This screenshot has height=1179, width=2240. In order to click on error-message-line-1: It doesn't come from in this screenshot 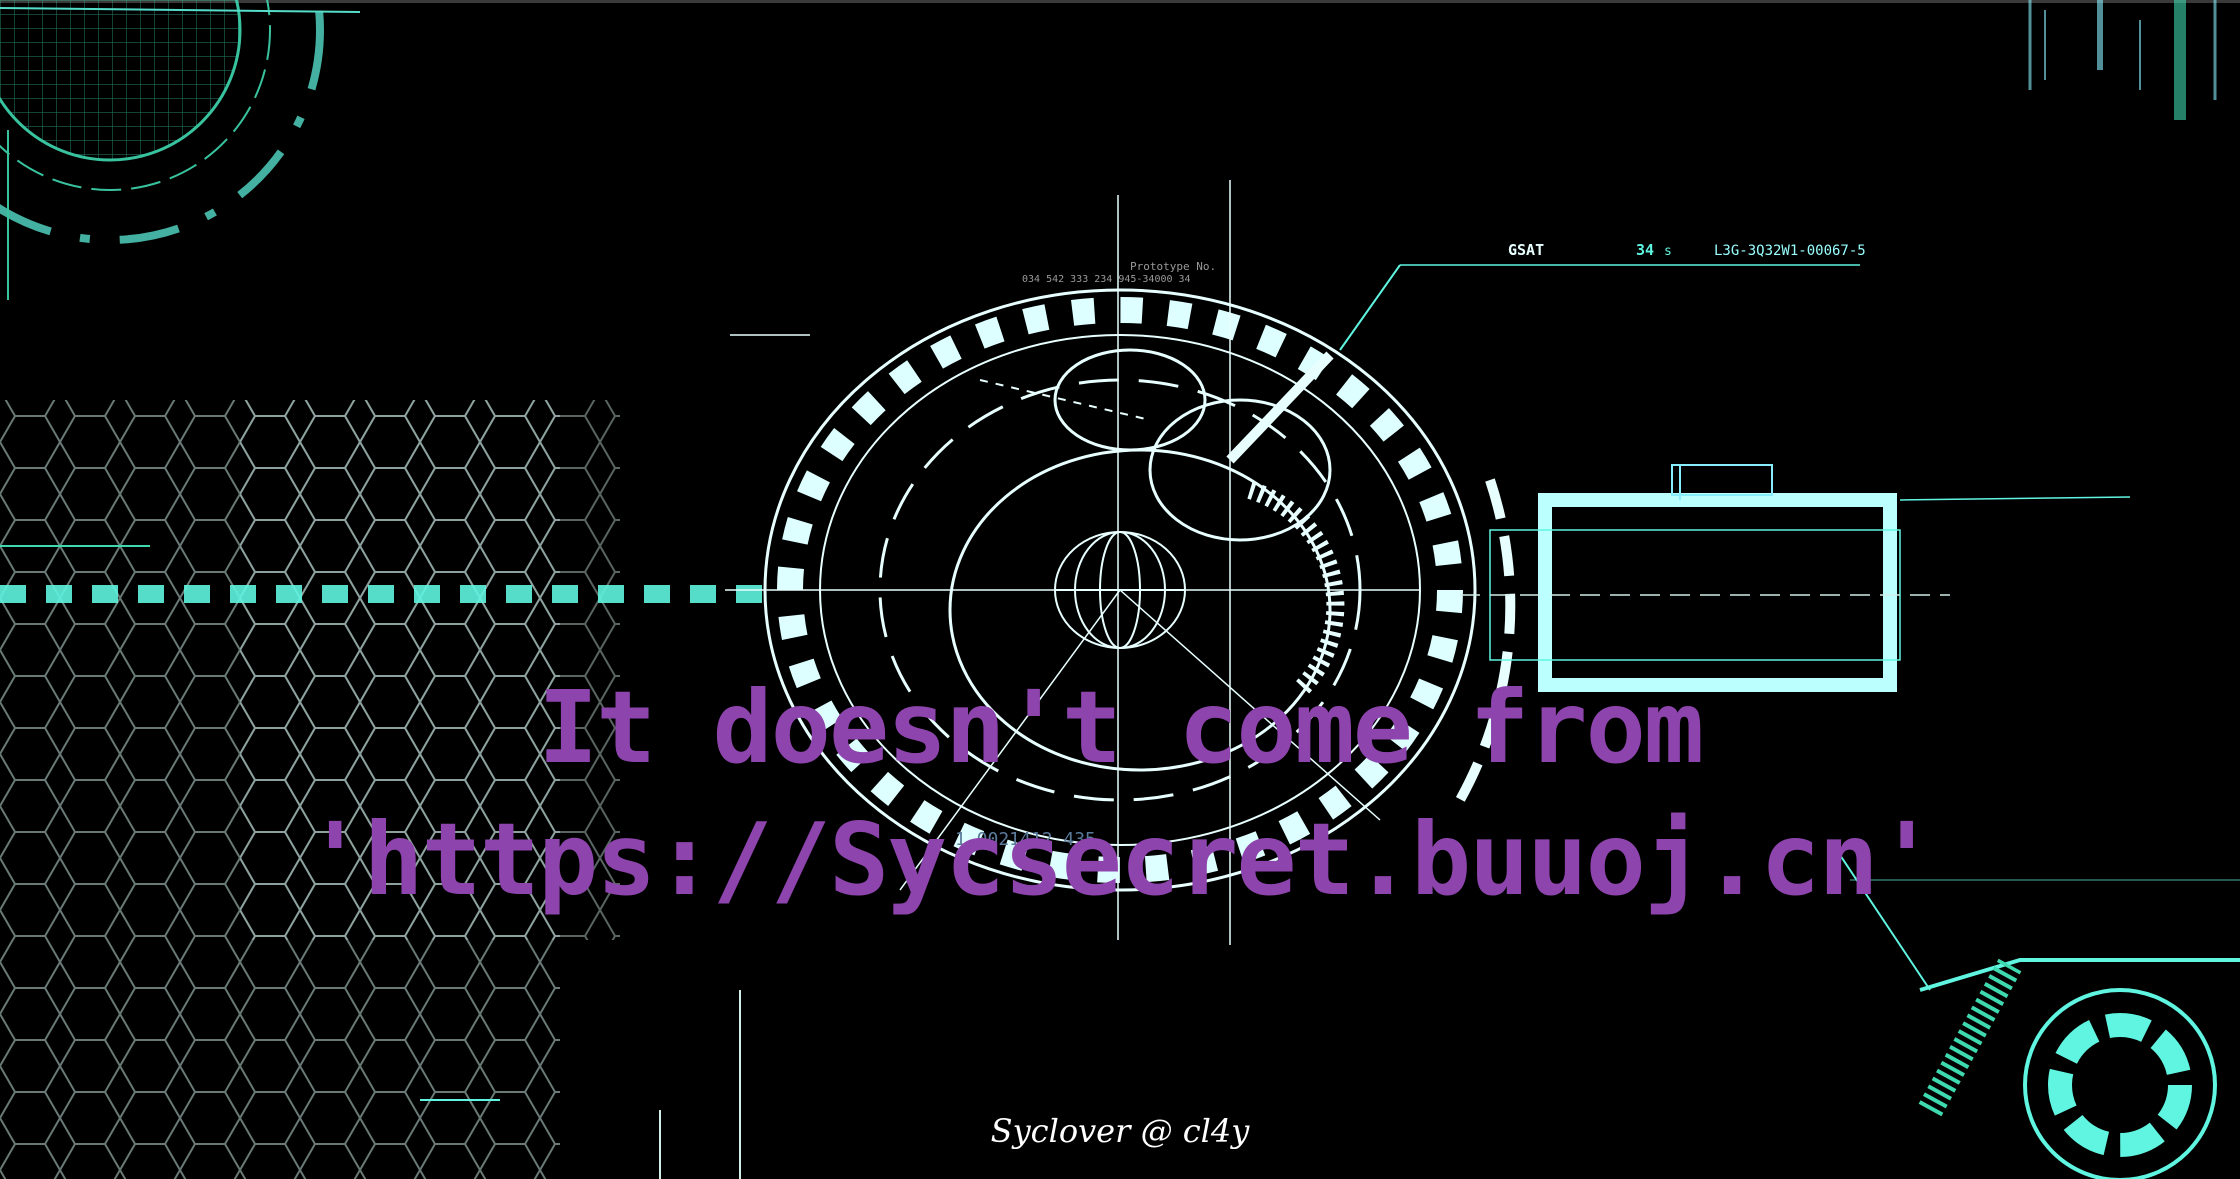, I will do `click(1120, 727)`.